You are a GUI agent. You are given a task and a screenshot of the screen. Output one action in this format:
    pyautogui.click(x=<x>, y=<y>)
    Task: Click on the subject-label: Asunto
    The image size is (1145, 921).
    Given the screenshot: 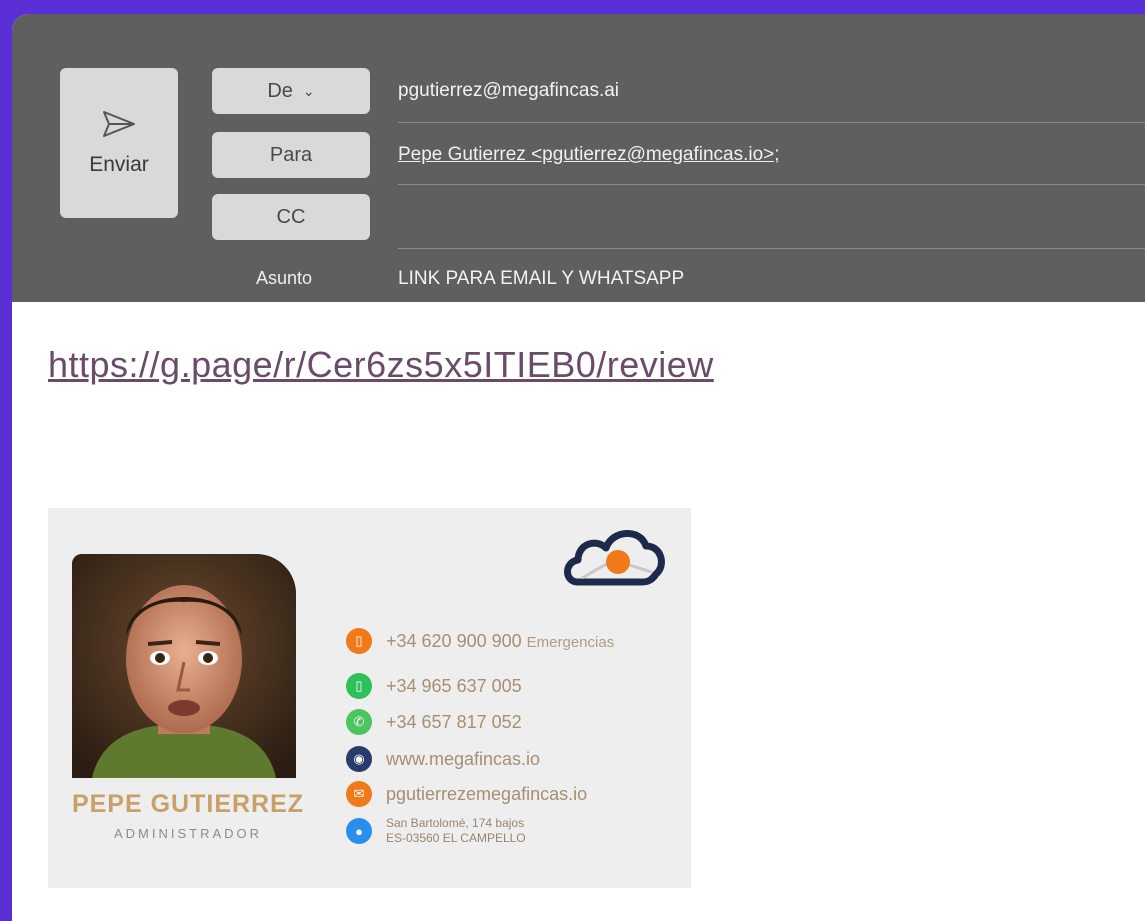 What is the action you would take?
    pyautogui.click(x=284, y=278)
    